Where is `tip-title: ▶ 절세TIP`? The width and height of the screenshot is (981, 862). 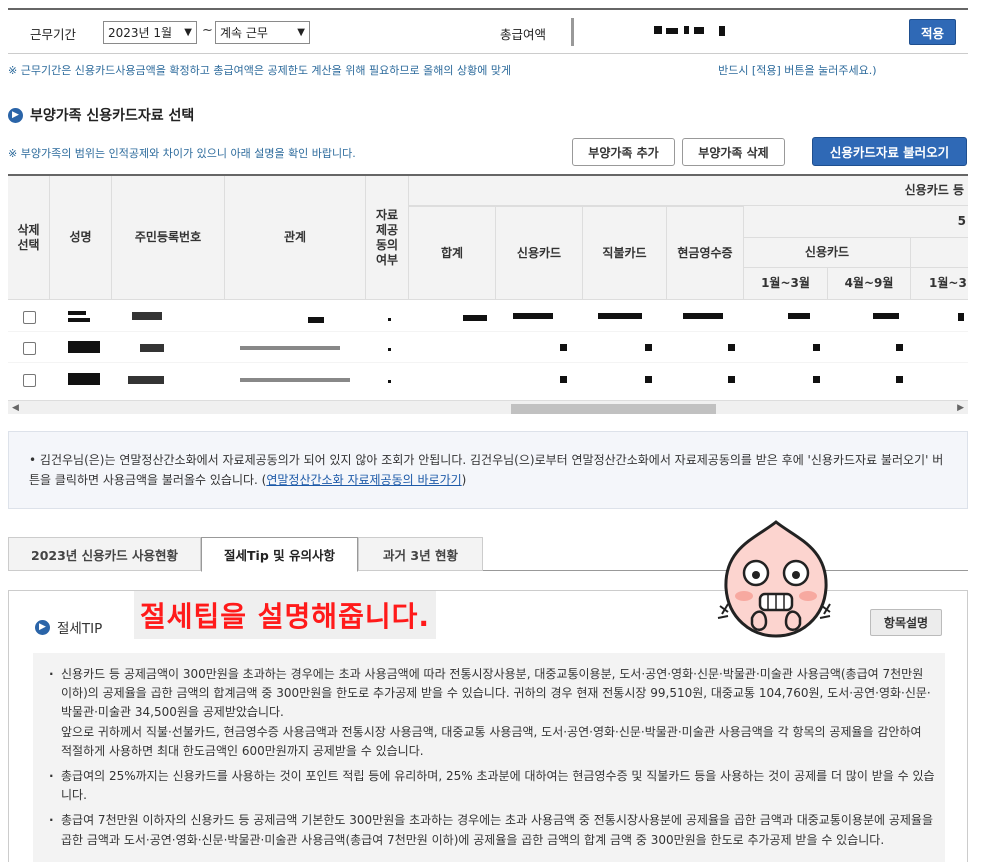 tip-title: ▶ 절세TIP is located at coordinates (68, 627).